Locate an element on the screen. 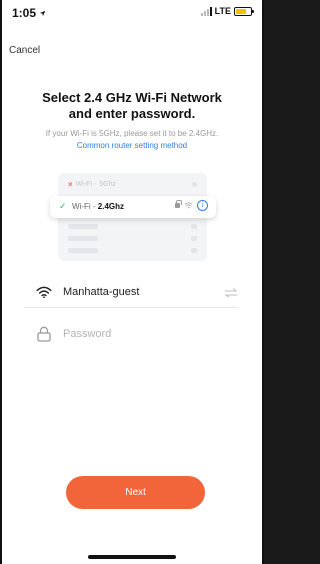 The image size is (320, 564). wifi-2g-prefix: Wi-Fi - is located at coordinates (85, 206).